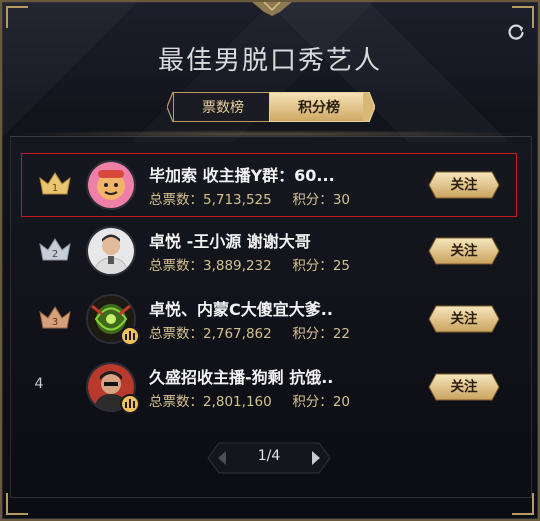 The width and height of the screenshot is (540, 521). Describe the element at coordinates (341, 266) in the screenshot. I see `points-value: 25` at that location.